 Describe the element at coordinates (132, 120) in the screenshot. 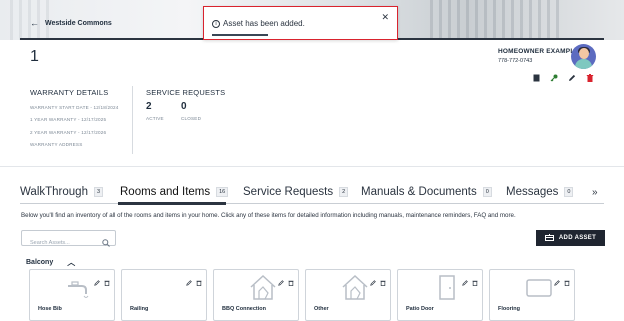

I see `column-divider` at that location.